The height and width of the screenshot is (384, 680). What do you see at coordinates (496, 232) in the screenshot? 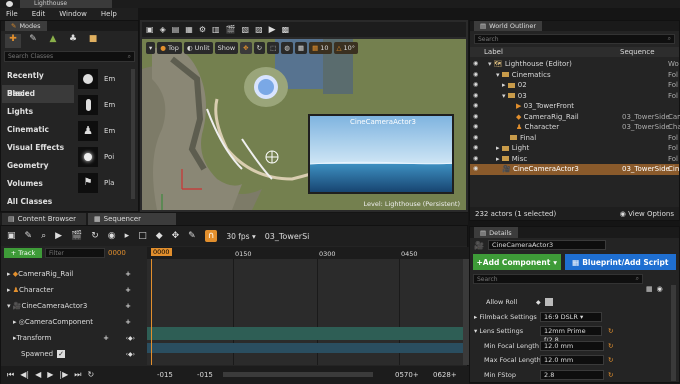
I see `tab-details: ▤ Details` at bounding box center [496, 232].